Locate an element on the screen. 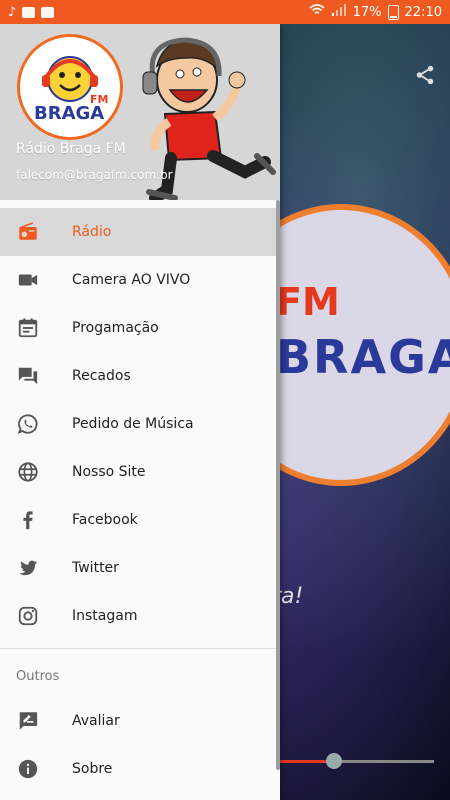 Image resolution: width=450 pixels, height=800 pixels. menu-item-instagram: Instagam is located at coordinates (140, 616).